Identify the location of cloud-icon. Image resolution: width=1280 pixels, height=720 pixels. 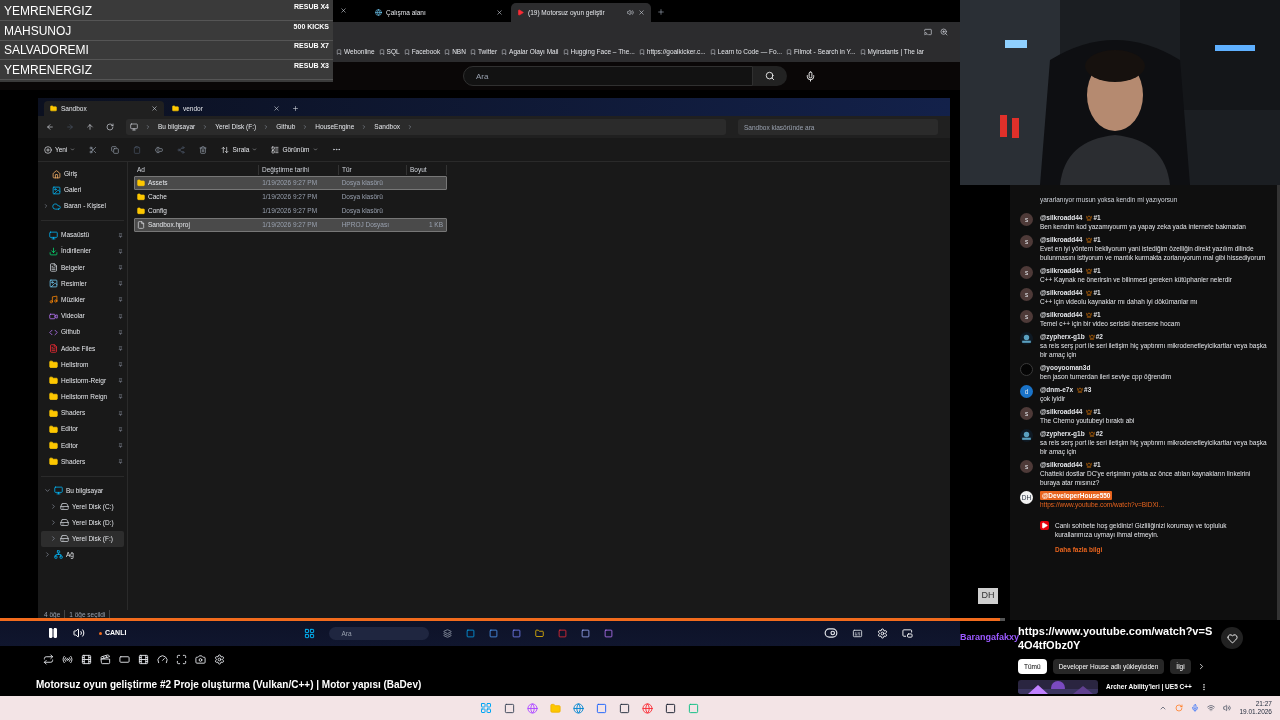
(56, 206).